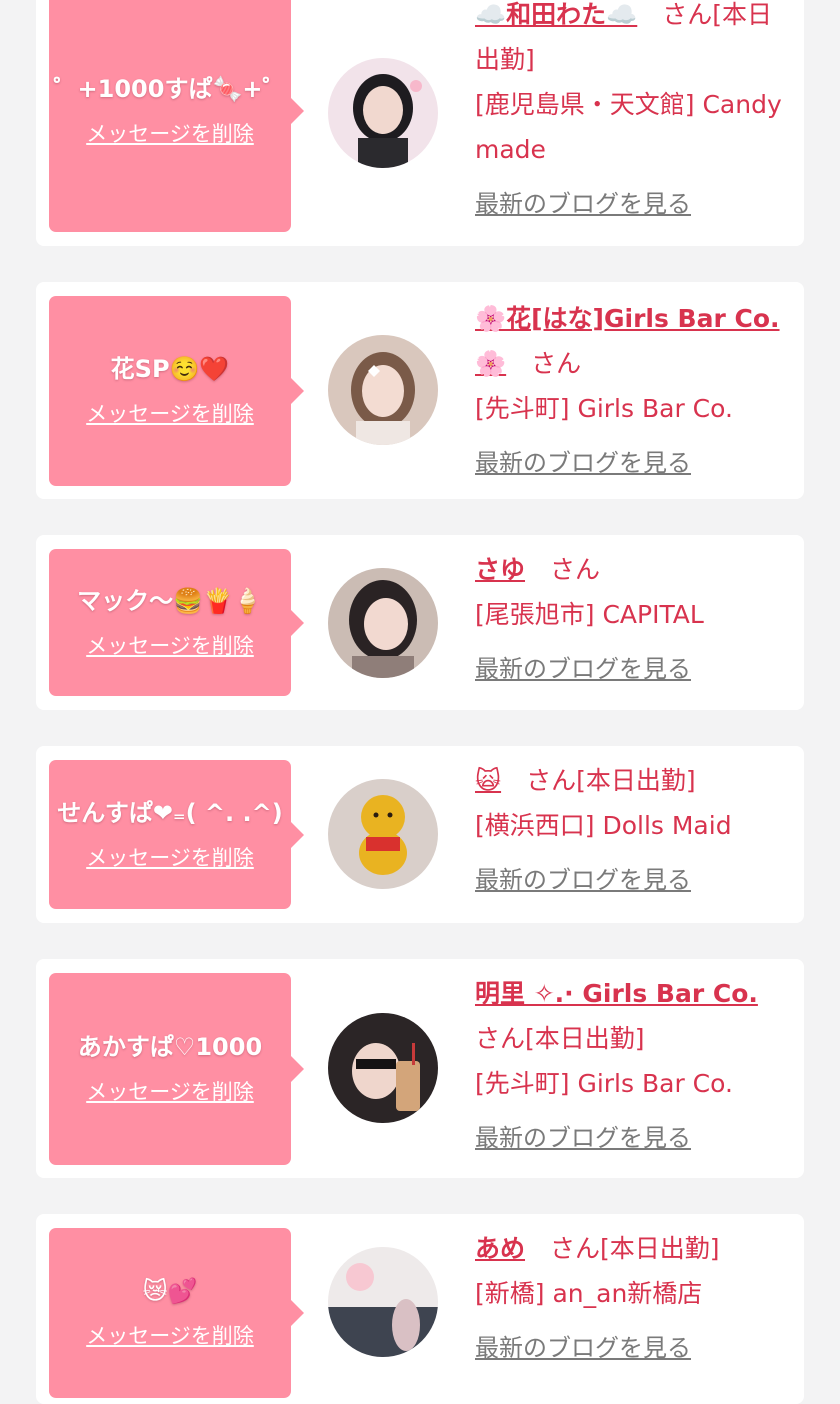  Describe the element at coordinates (170, 600) in the screenshot. I see `message-text: マック〜🍔🍟🍦` at that location.